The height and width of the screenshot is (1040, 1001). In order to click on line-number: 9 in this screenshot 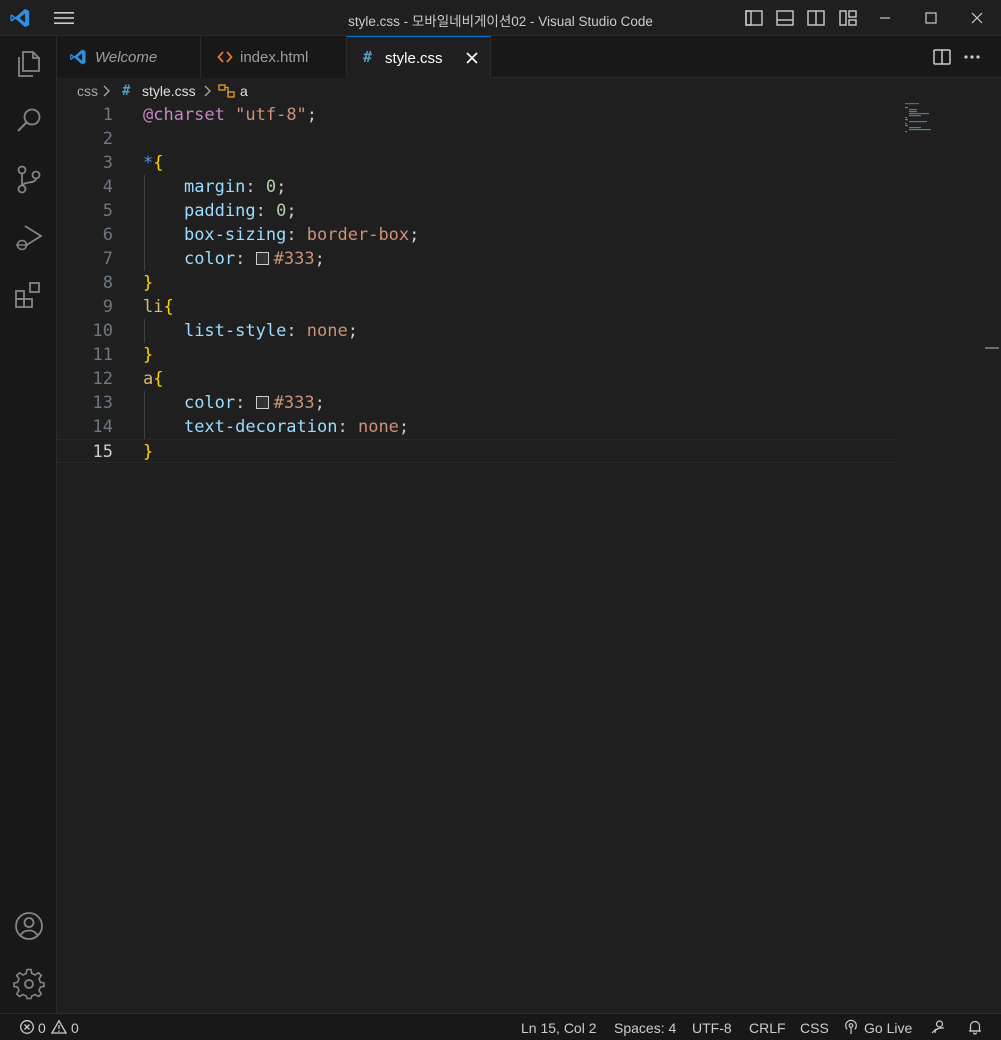, I will do `click(107, 307)`.